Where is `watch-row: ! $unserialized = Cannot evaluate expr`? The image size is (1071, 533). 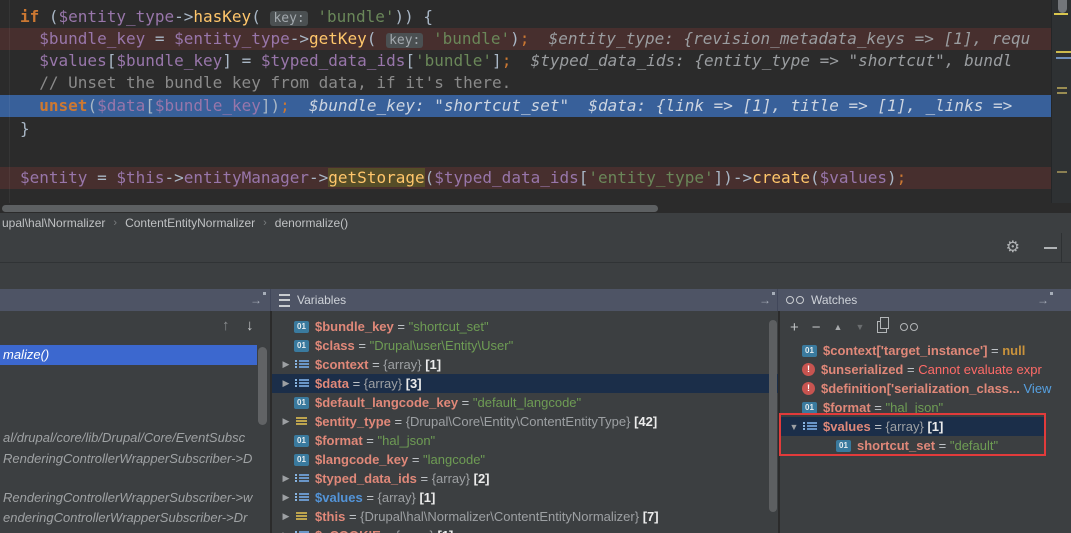 watch-row: ! $unserialized = Cannot evaluate expr is located at coordinates (925, 369).